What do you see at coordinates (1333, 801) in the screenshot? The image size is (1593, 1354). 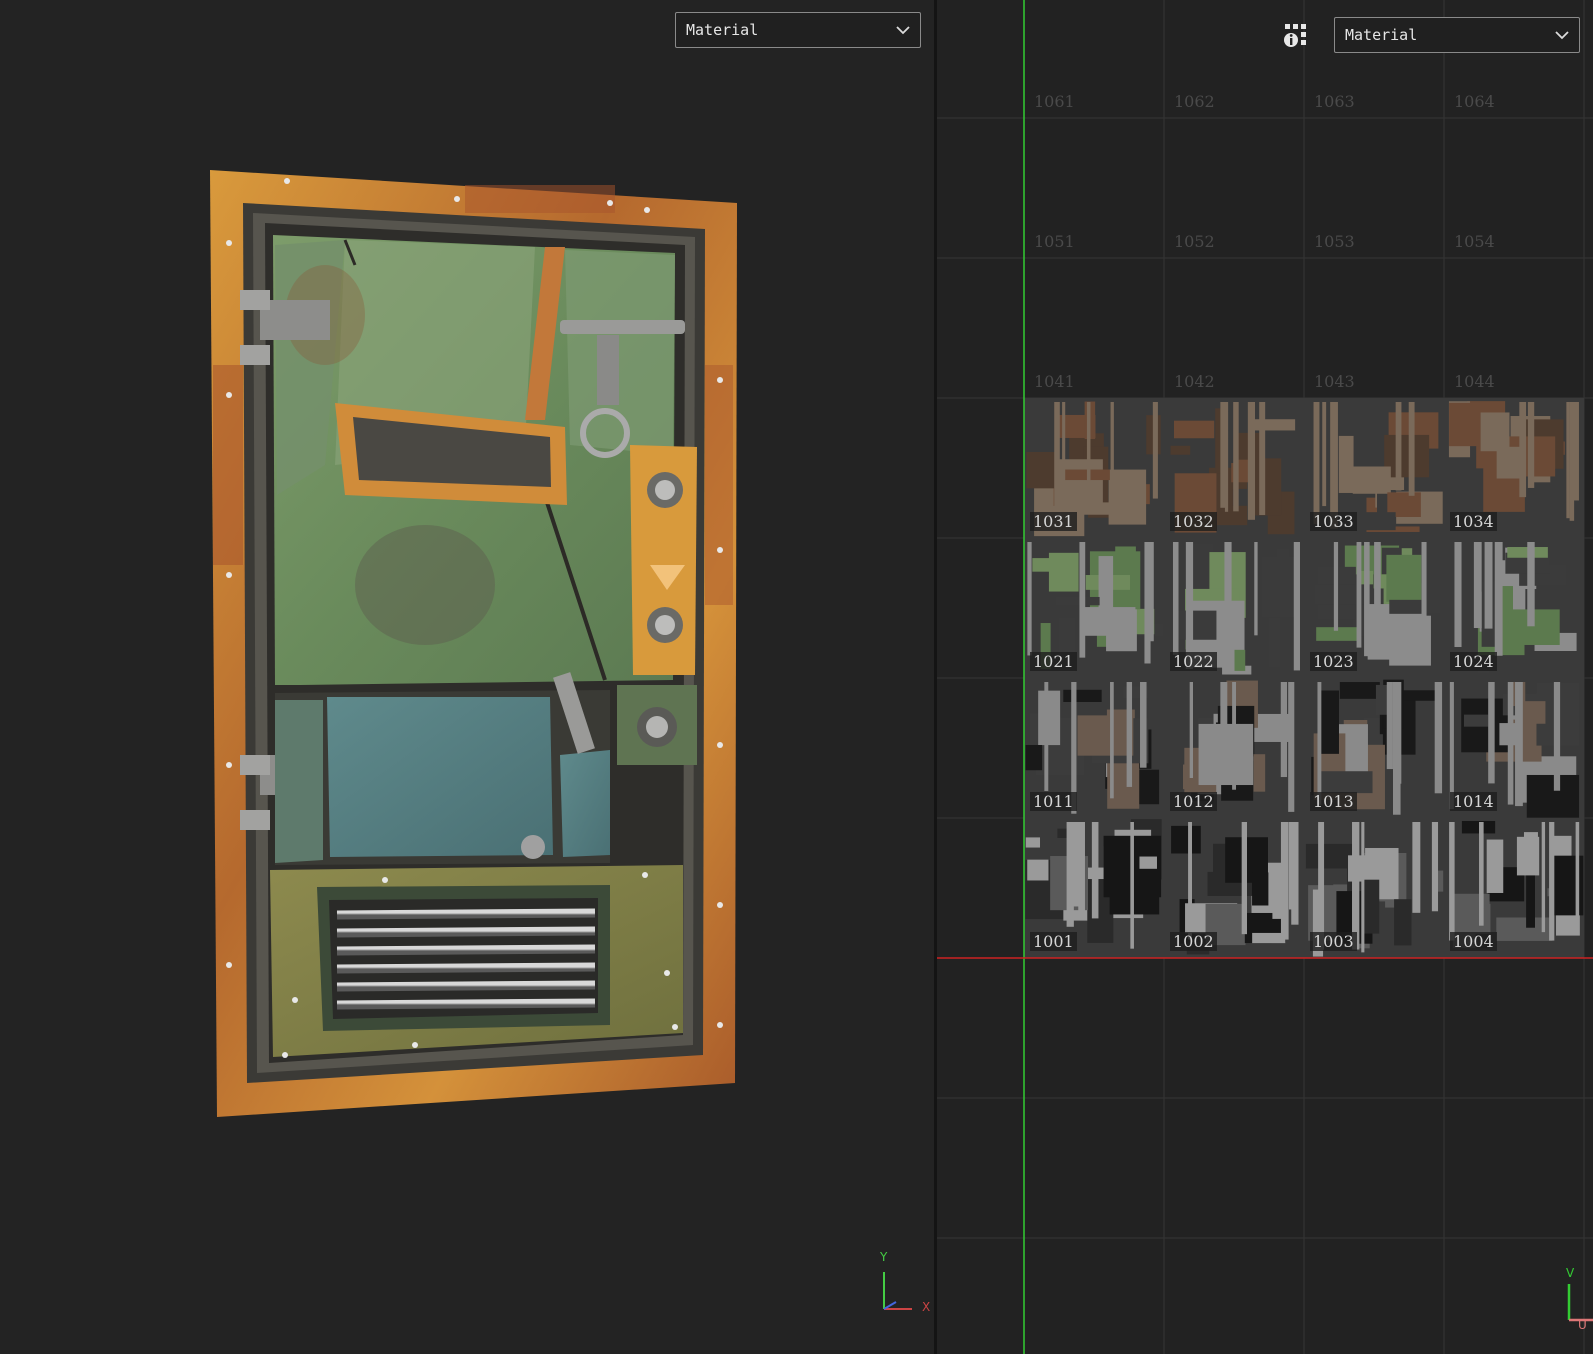 I see `udim-tile-label: 1013` at bounding box center [1333, 801].